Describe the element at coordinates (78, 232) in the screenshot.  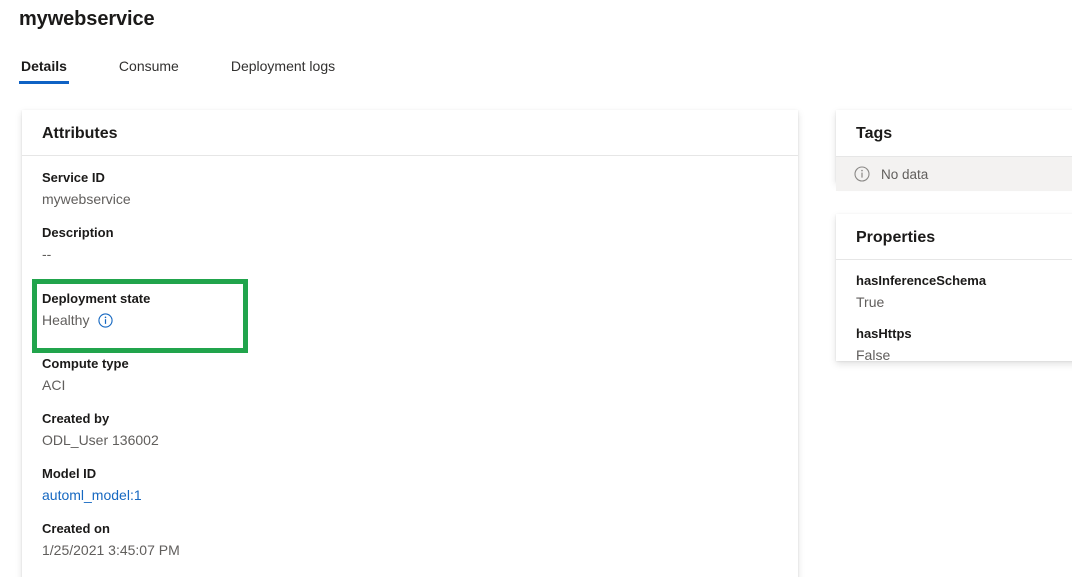
I see `attribute-label: Description` at that location.